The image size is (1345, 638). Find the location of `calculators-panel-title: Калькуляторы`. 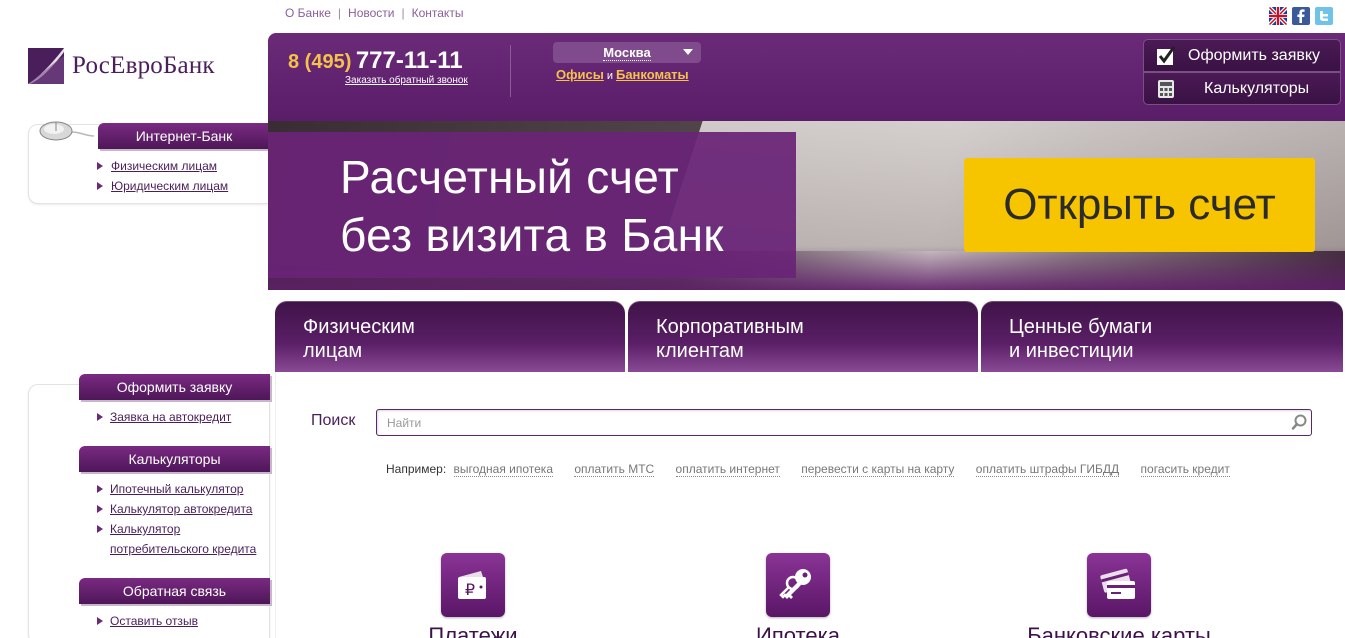

calculators-panel-title: Калькуляторы is located at coordinates (174, 459).